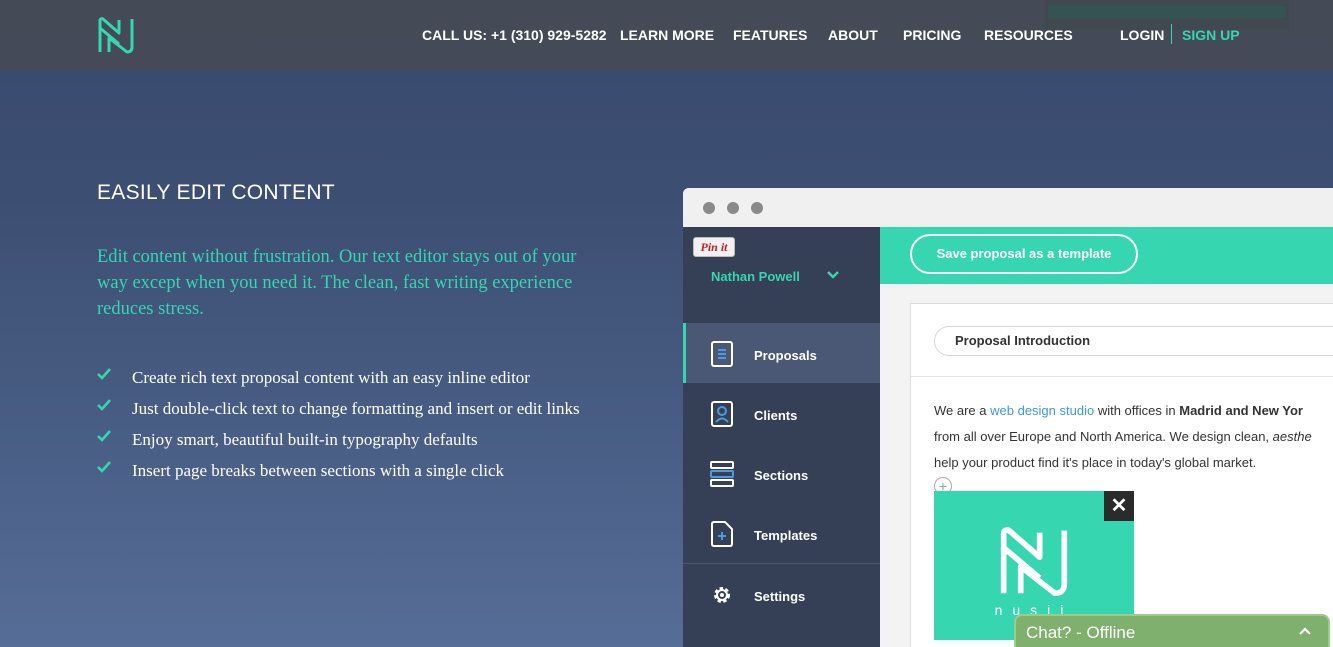 This screenshot has width=1333, height=647. What do you see at coordinates (1292, 436) in the screenshot?
I see `italic-text: aesthe` at bounding box center [1292, 436].